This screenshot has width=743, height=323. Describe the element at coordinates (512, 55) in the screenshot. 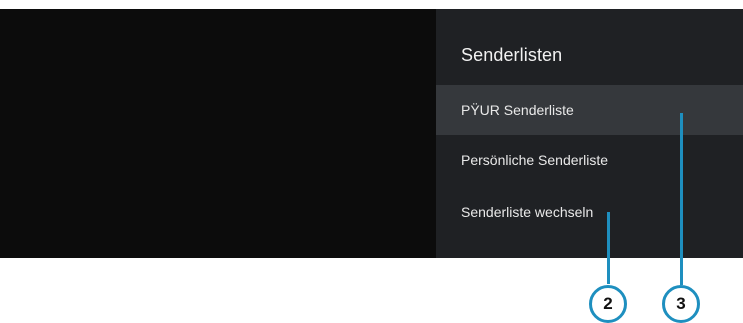

I see `panel-title: Senderlisten` at that location.